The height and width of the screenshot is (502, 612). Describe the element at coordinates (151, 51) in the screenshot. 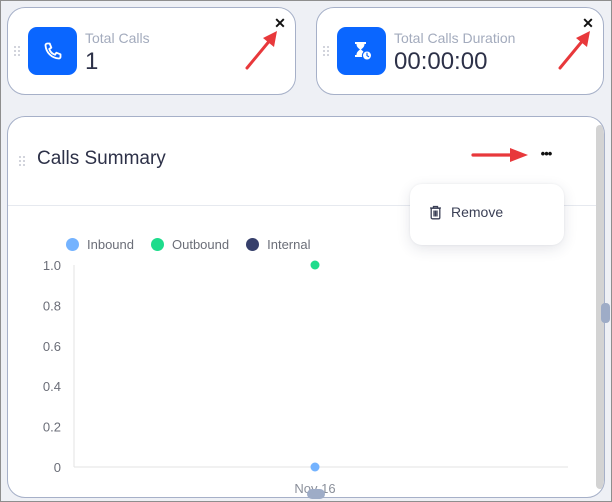

I see `total-calls-card: Total Calls 1 ✕` at that location.